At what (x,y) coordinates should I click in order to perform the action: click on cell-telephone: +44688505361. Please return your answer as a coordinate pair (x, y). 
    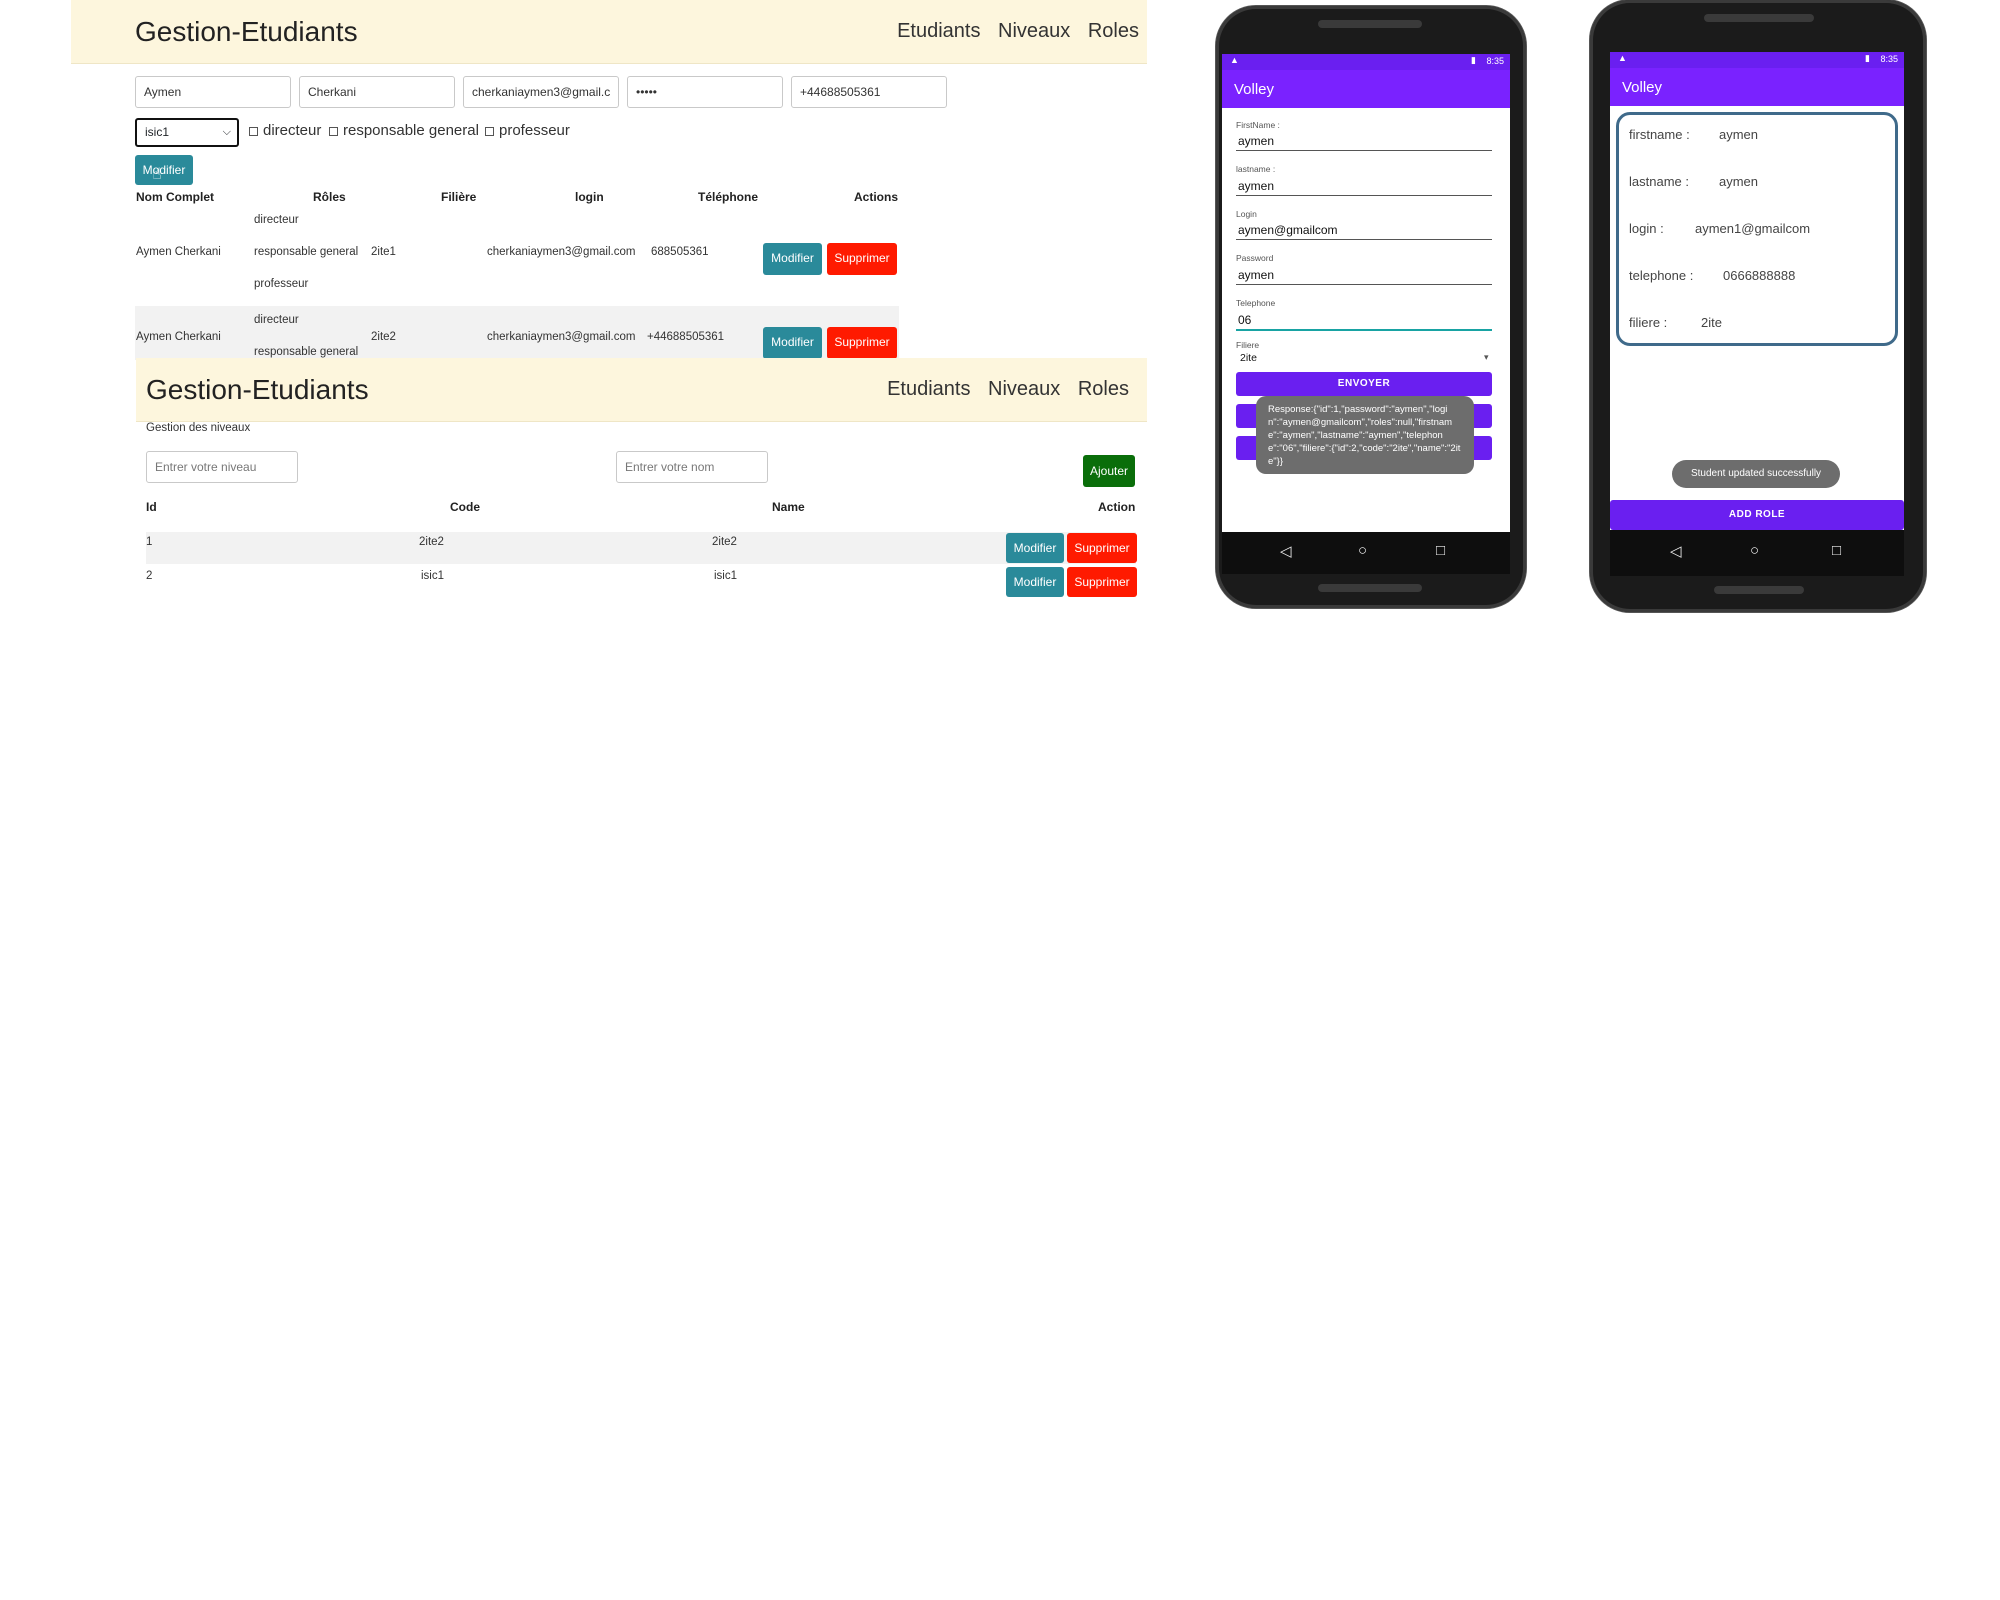
    Looking at the image, I should click on (686, 337).